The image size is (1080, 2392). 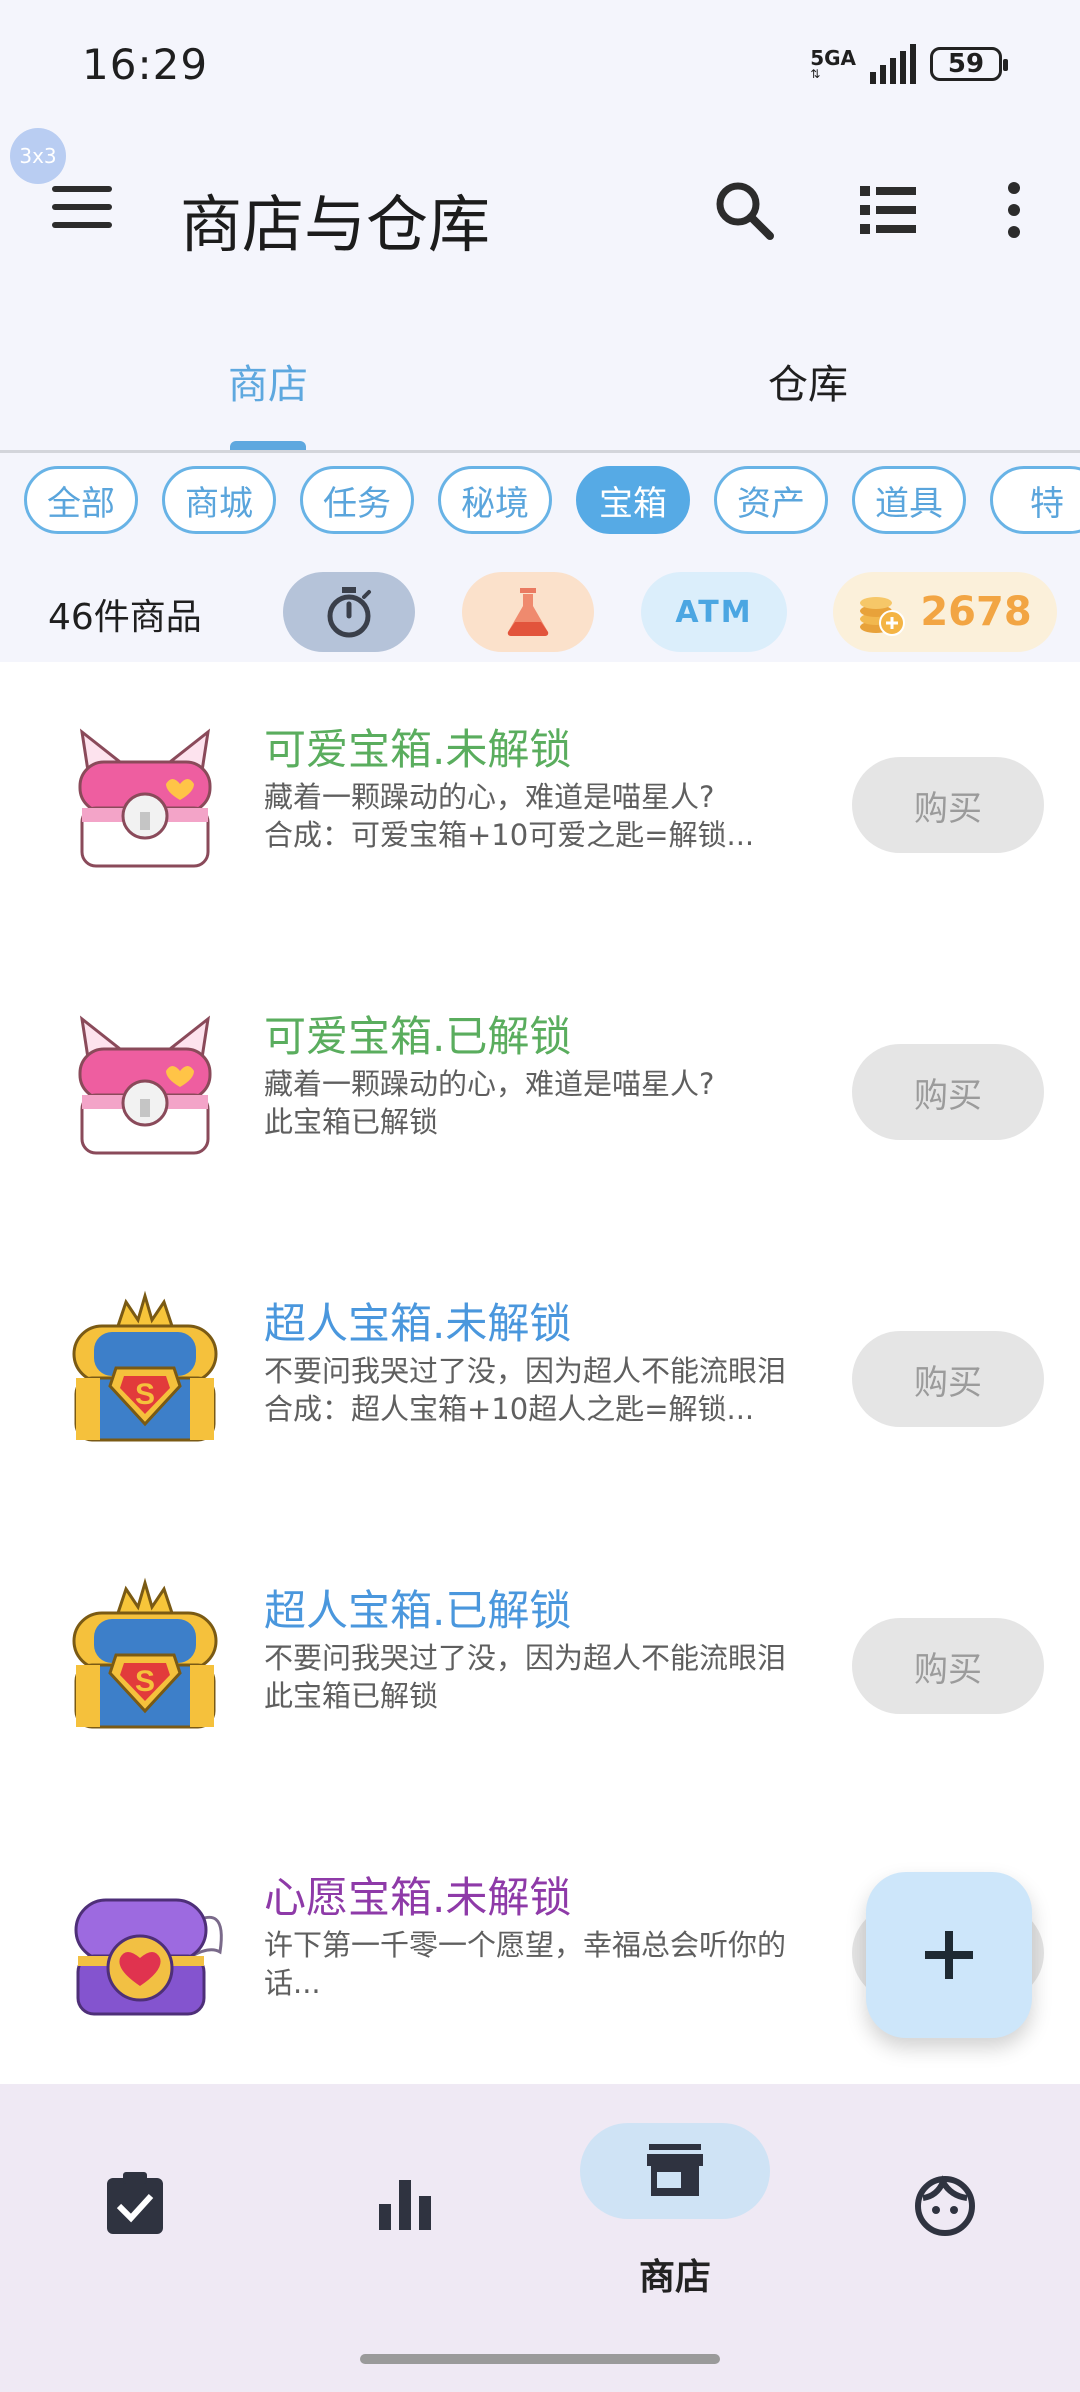 I want to click on bottom-navigation: 商店, so click(x=540, y=2238).